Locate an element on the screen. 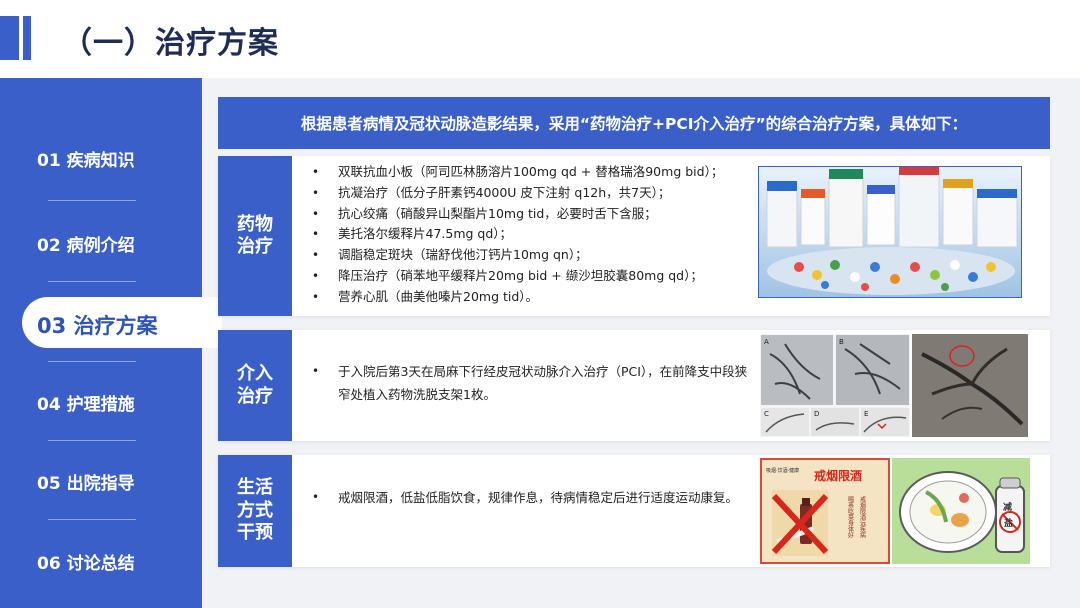 The width and height of the screenshot is (1080, 608). salt-label-top: 减 is located at coordinates (1007, 507).